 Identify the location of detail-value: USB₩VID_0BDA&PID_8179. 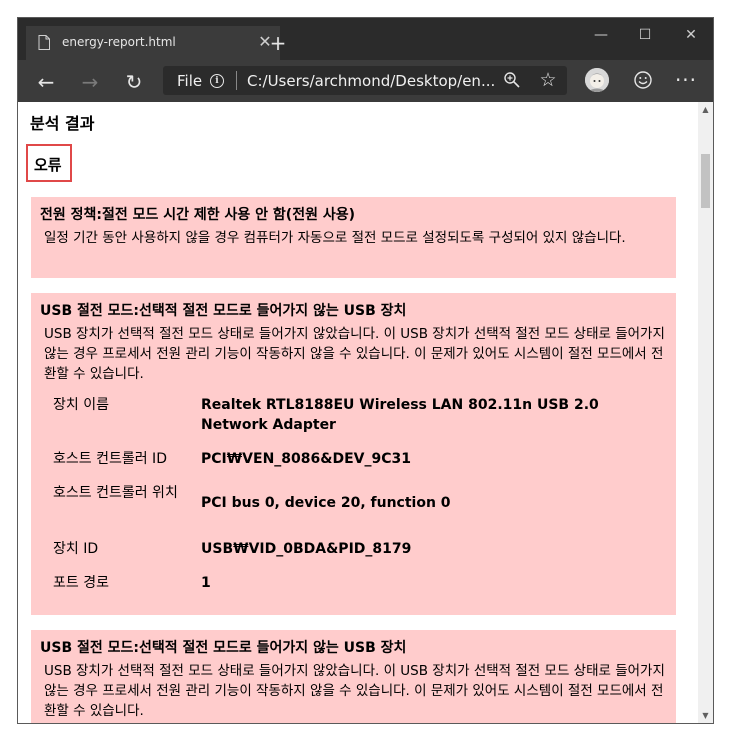
(306, 549).